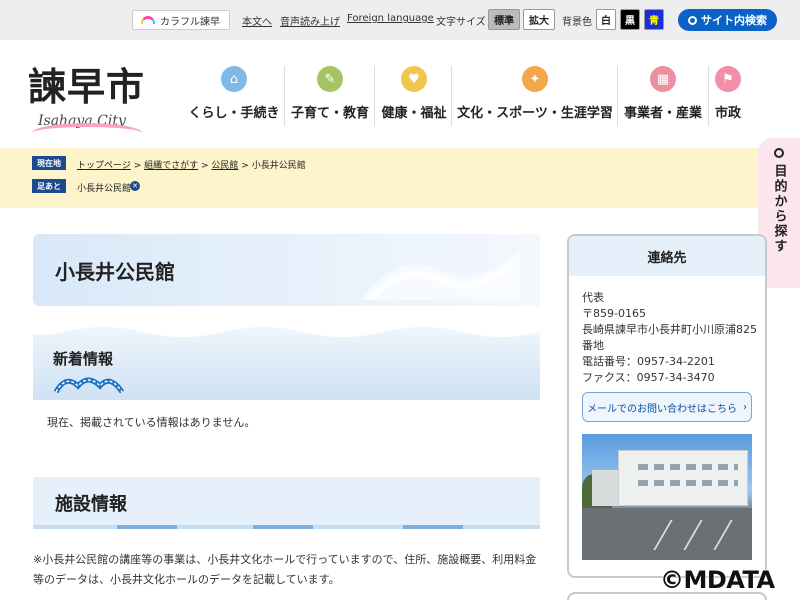  I want to click on bg-black-button: 黒, so click(630, 19).